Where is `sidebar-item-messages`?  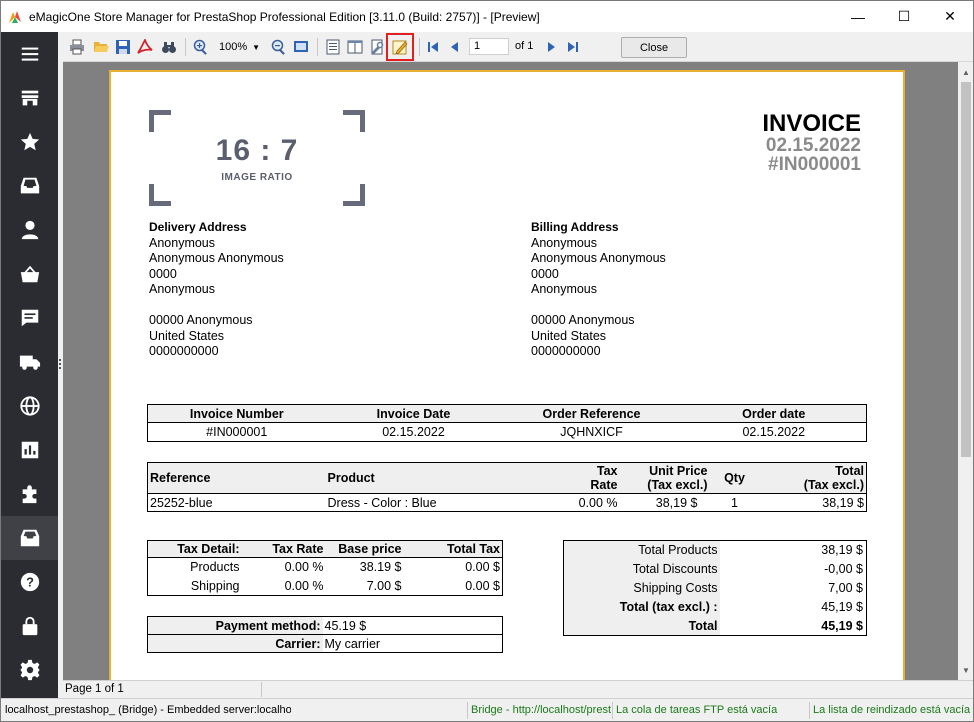
sidebar-item-messages is located at coordinates (29, 318).